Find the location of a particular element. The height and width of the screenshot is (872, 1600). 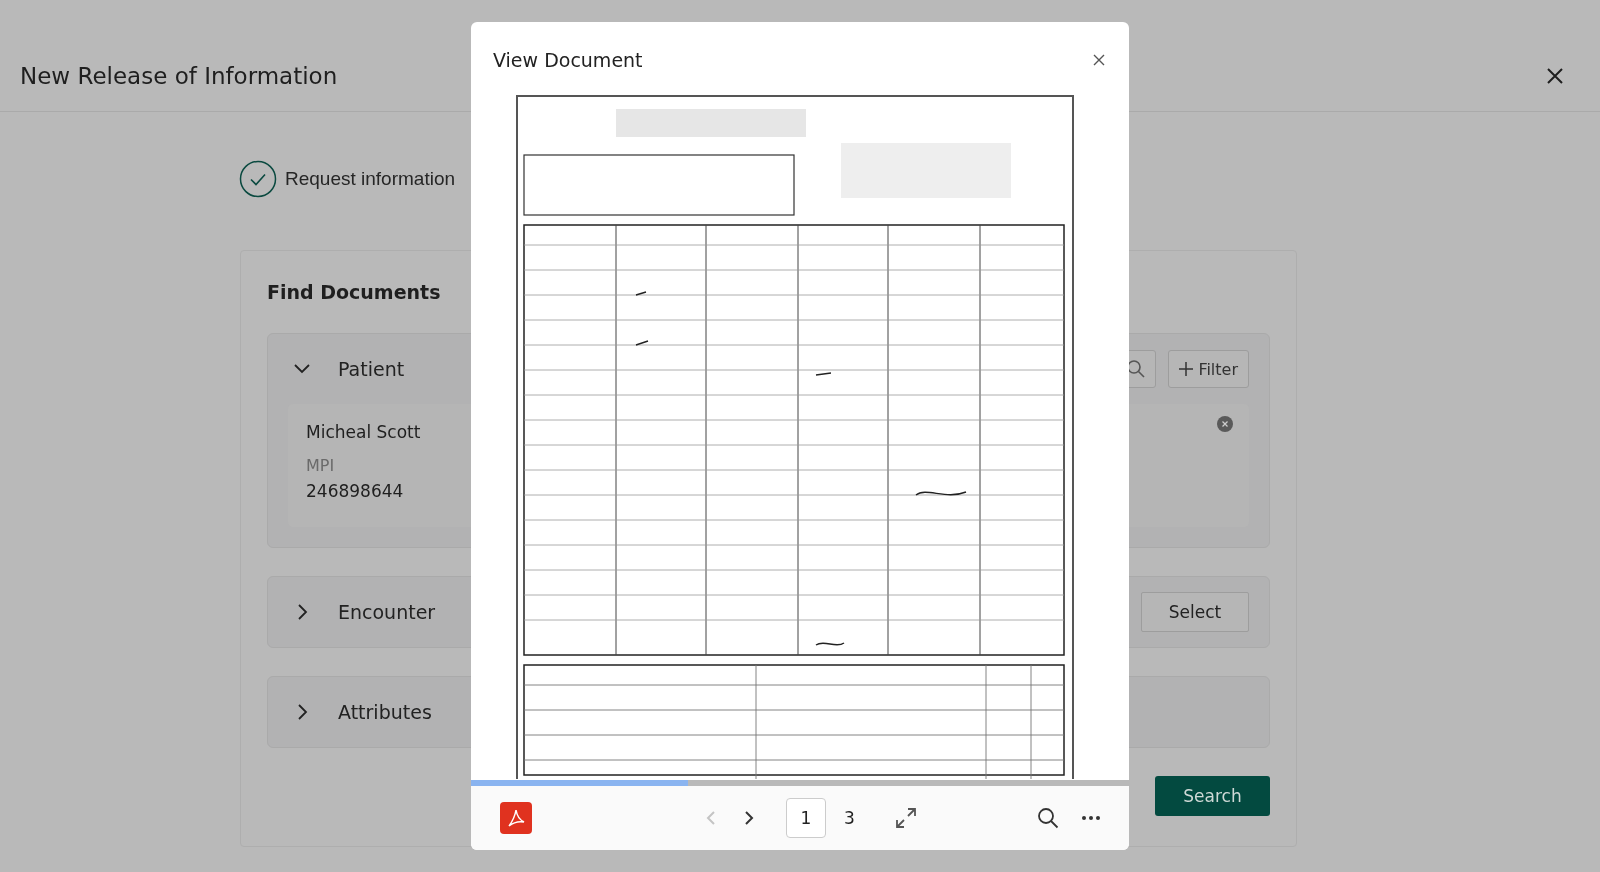

page-count: 3 is located at coordinates (849, 818).